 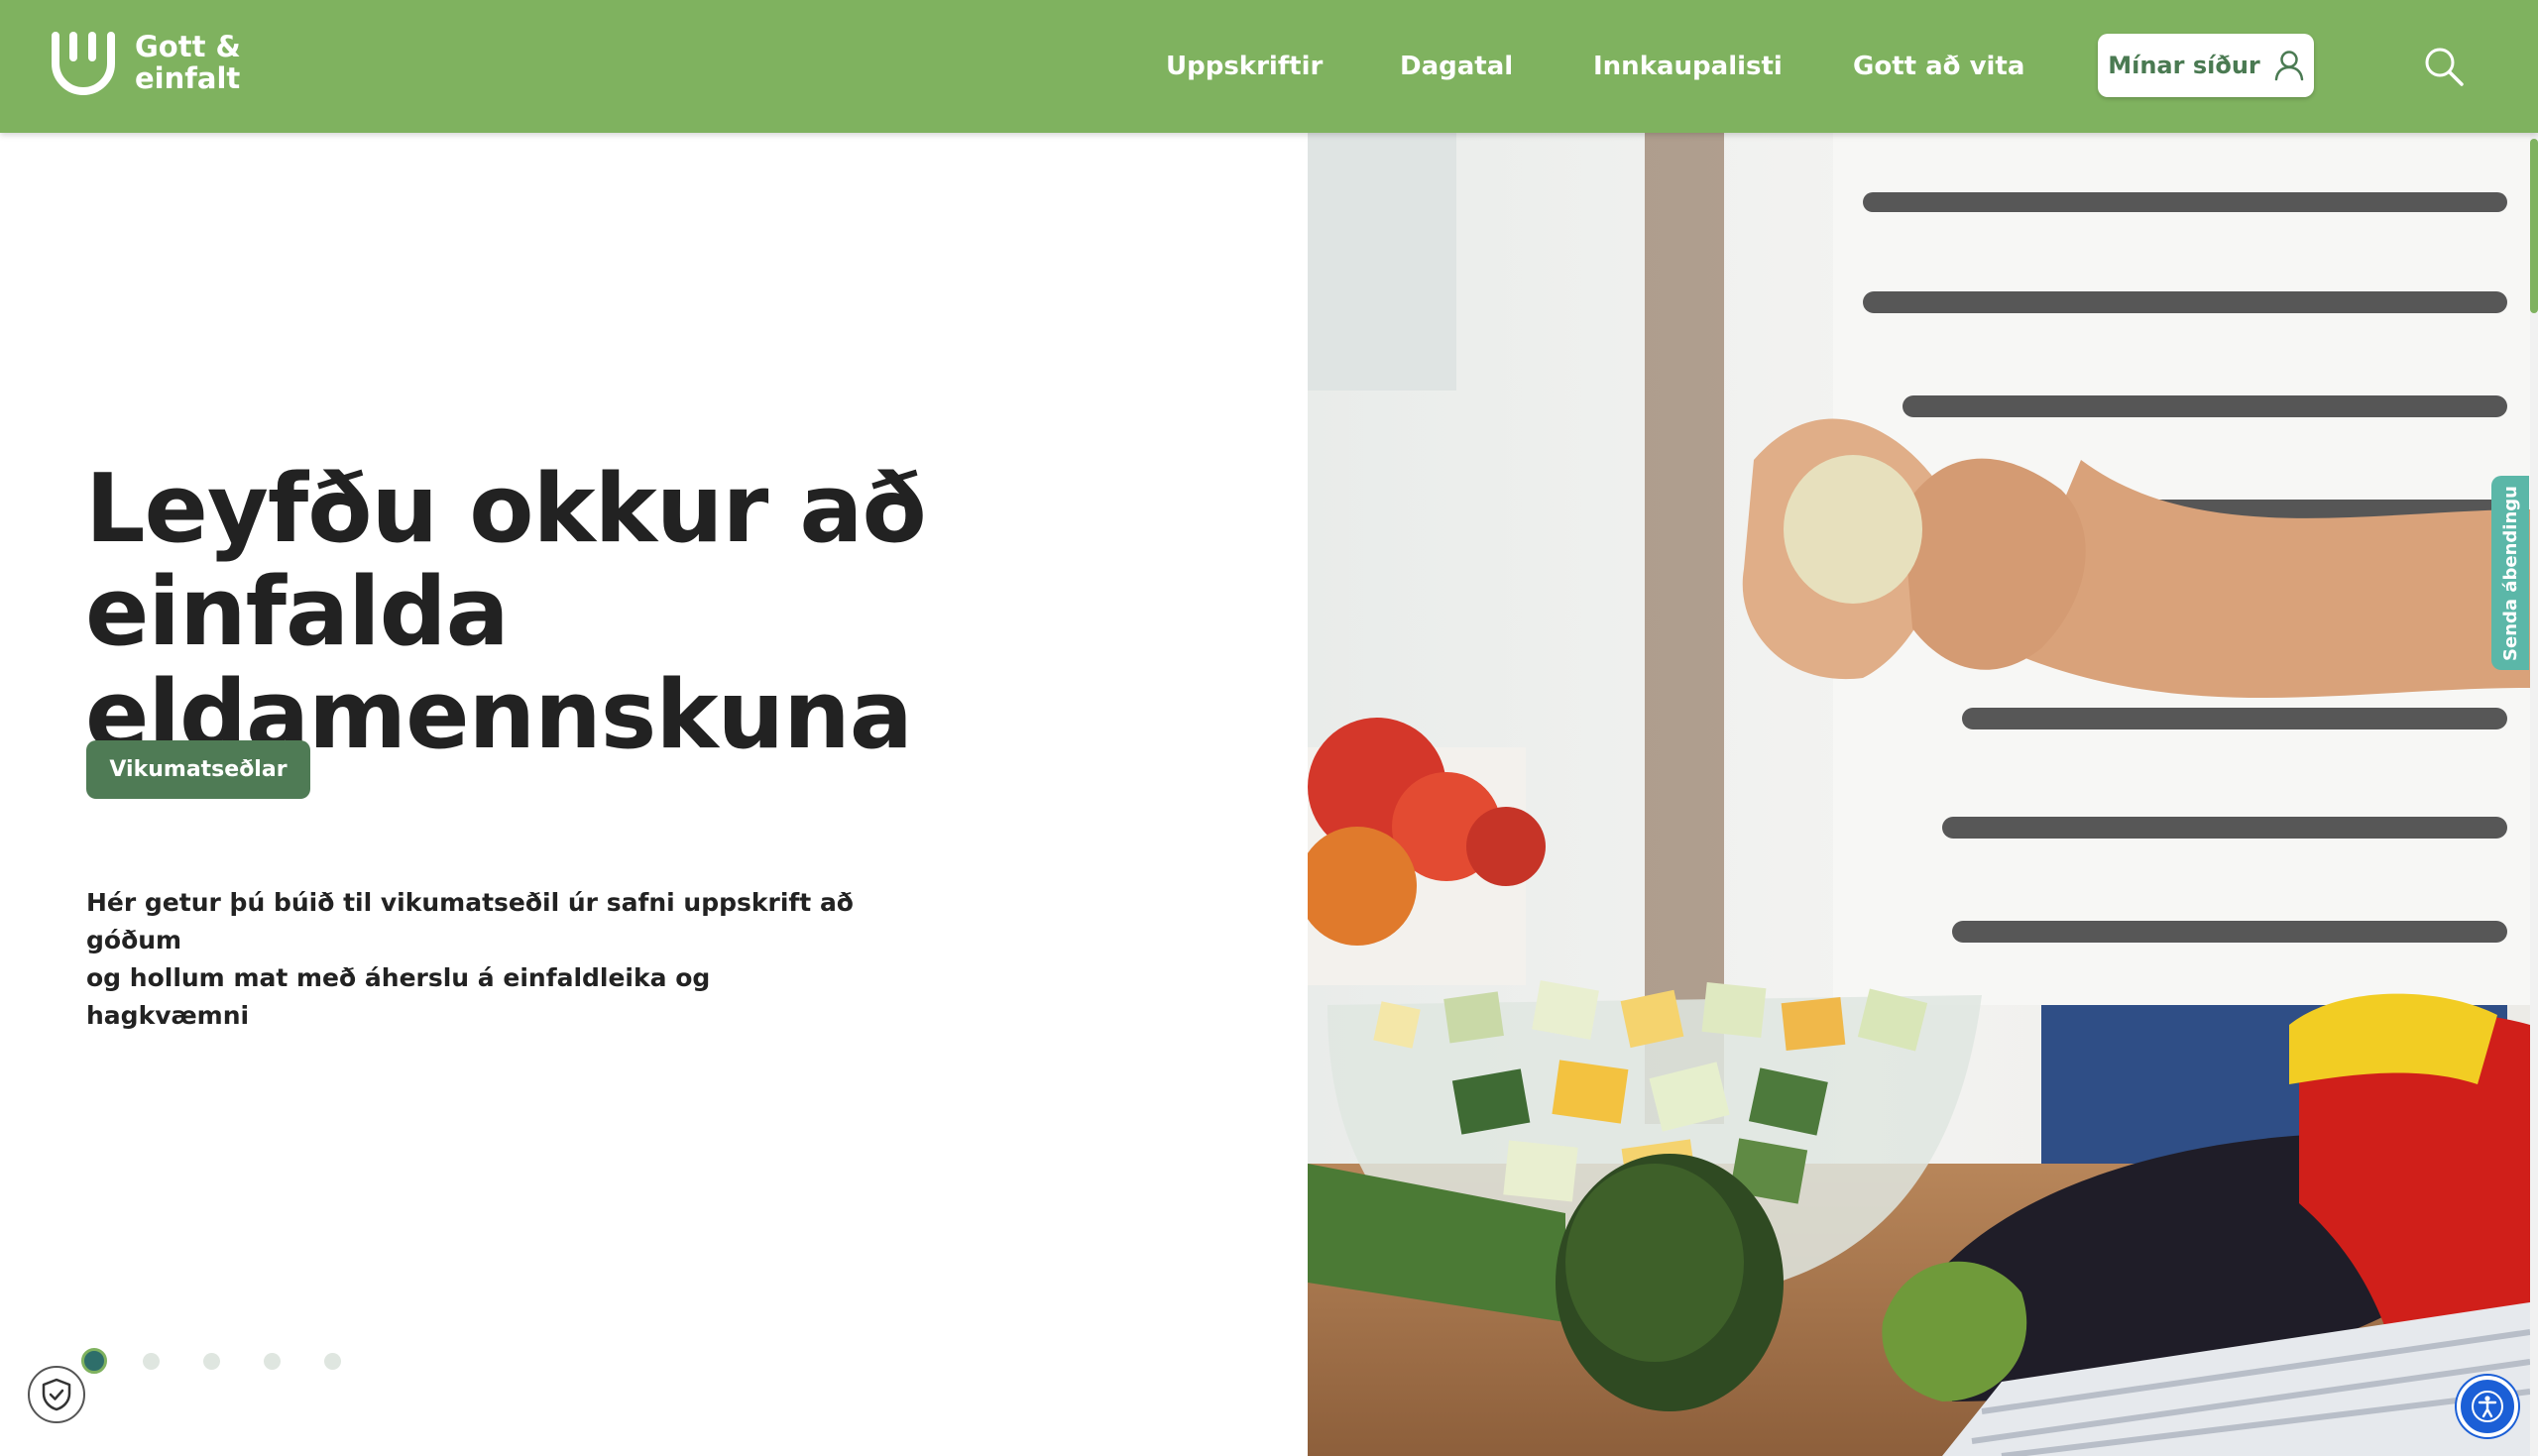 What do you see at coordinates (2534, 794) in the screenshot?
I see `page-scrollbar` at bounding box center [2534, 794].